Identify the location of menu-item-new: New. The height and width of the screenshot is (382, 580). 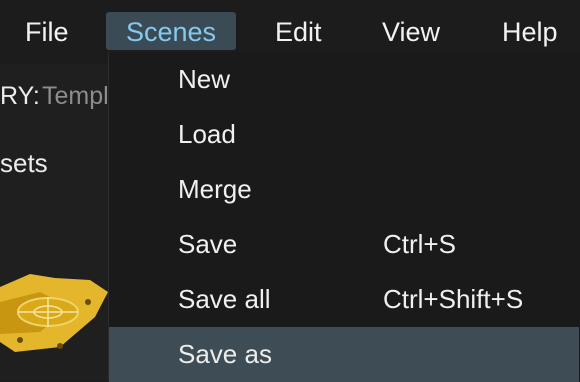
(344, 79).